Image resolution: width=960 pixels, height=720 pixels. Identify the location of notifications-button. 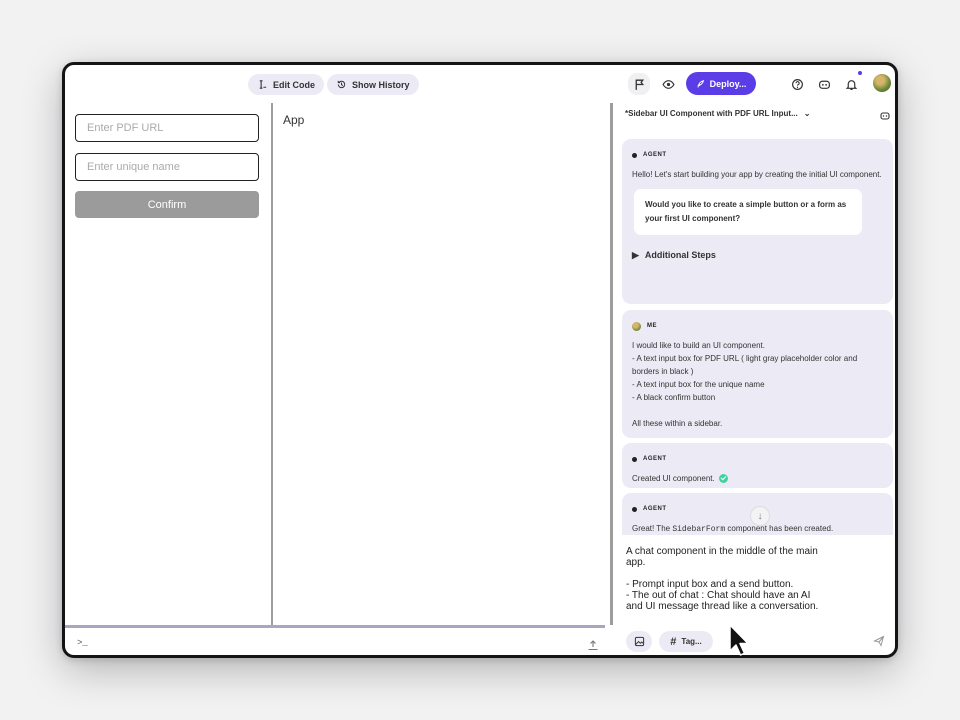
(851, 84).